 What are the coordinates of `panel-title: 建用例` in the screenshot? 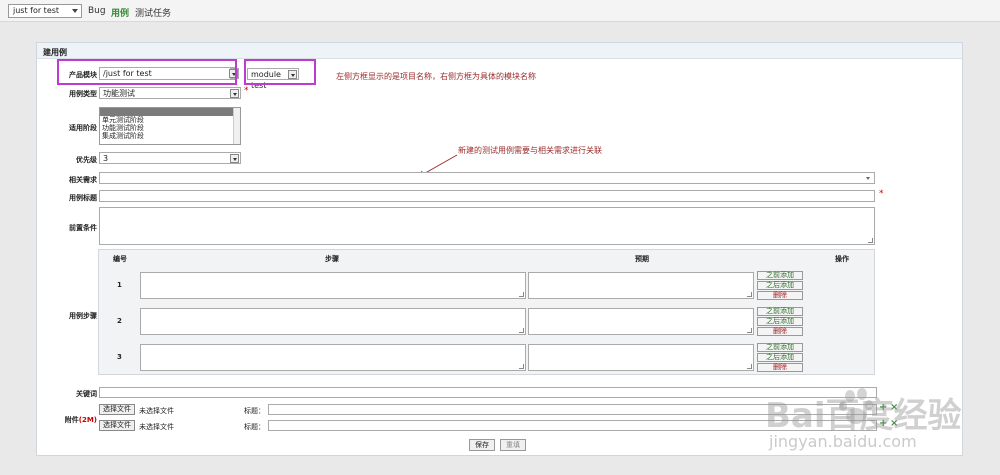 It's located at (55, 52).